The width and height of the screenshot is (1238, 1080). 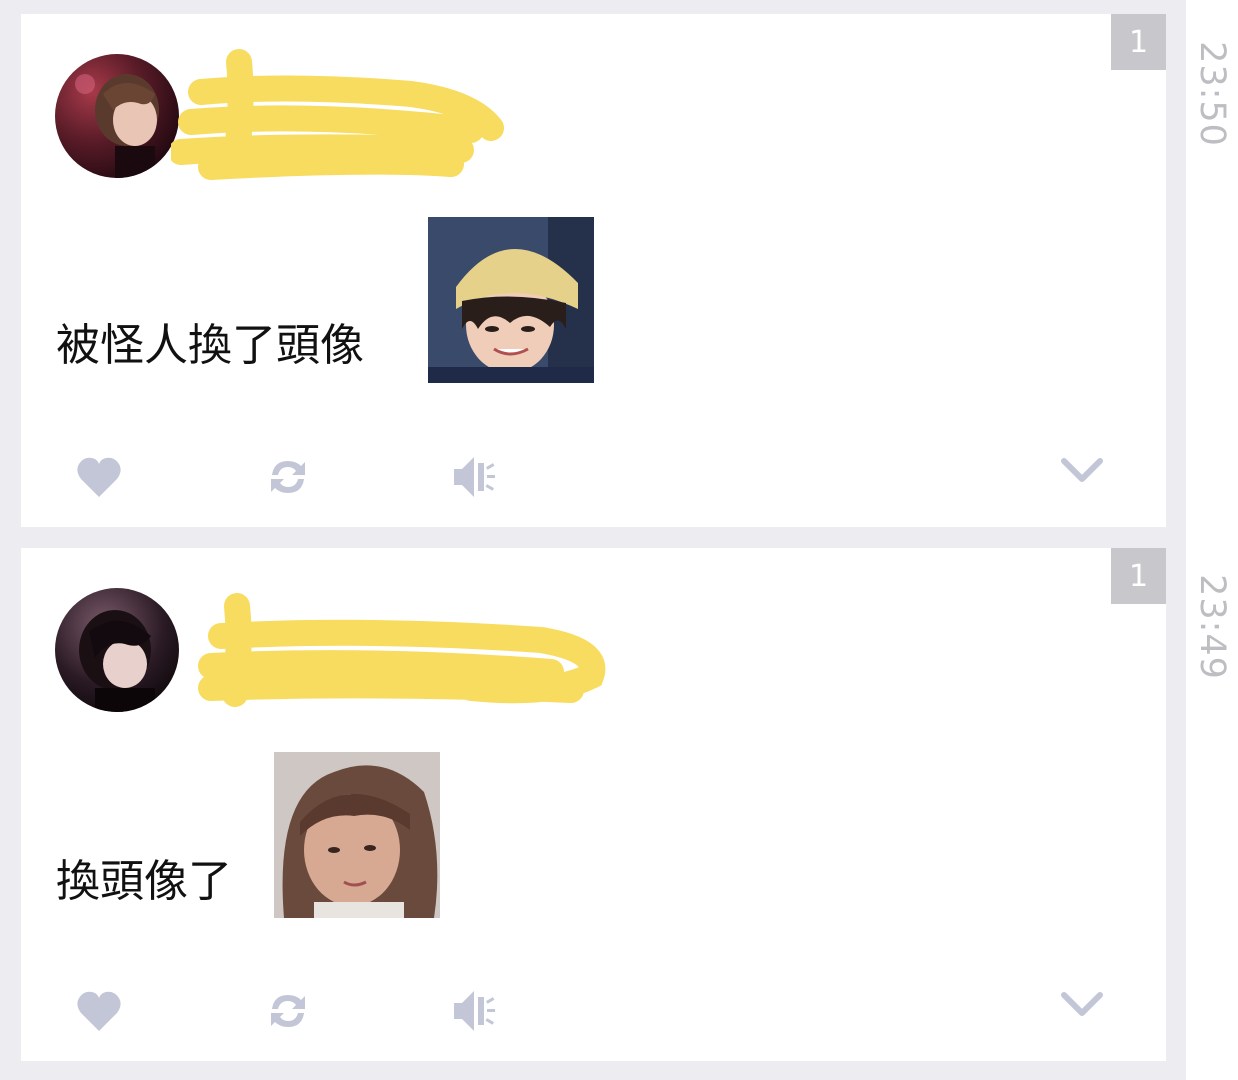 I want to click on timestamp: 23:49, so click(x=1212, y=627).